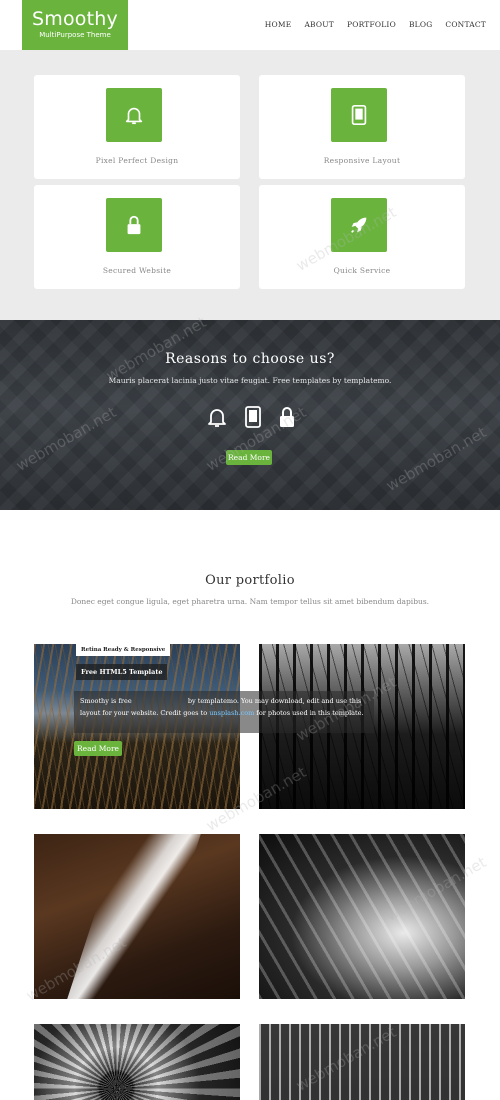  What do you see at coordinates (249, 457) in the screenshot?
I see `reasons-read-more-button: Read More` at bounding box center [249, 457].